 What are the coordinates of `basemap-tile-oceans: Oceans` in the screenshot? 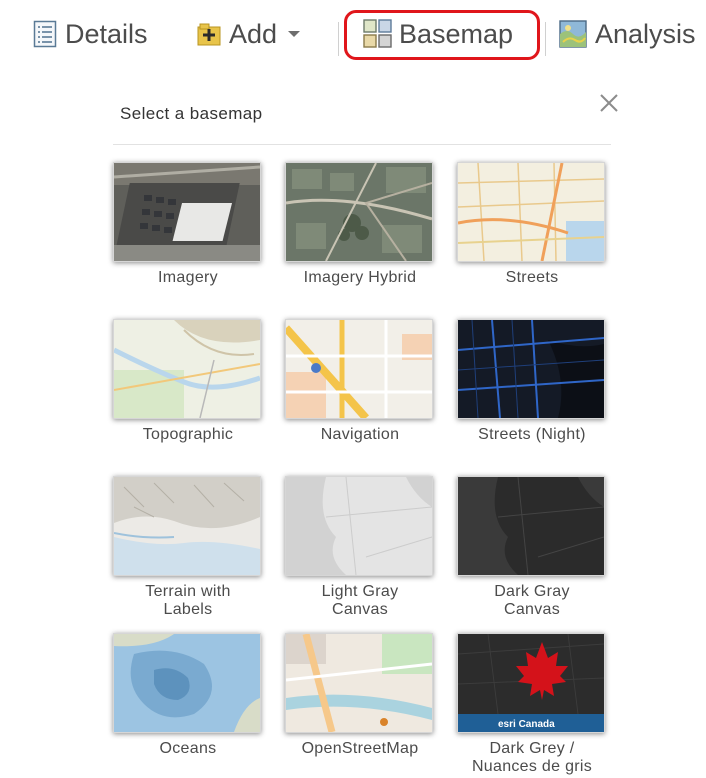 It's located at (188, 695).